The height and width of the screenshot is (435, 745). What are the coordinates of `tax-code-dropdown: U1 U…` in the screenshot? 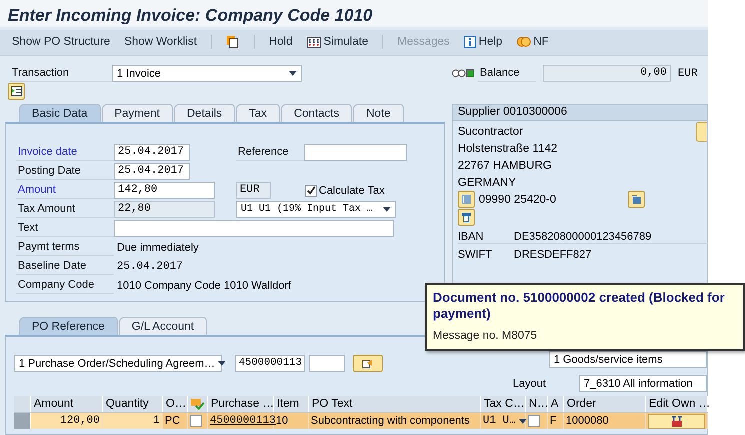 It's located at (505, 421).